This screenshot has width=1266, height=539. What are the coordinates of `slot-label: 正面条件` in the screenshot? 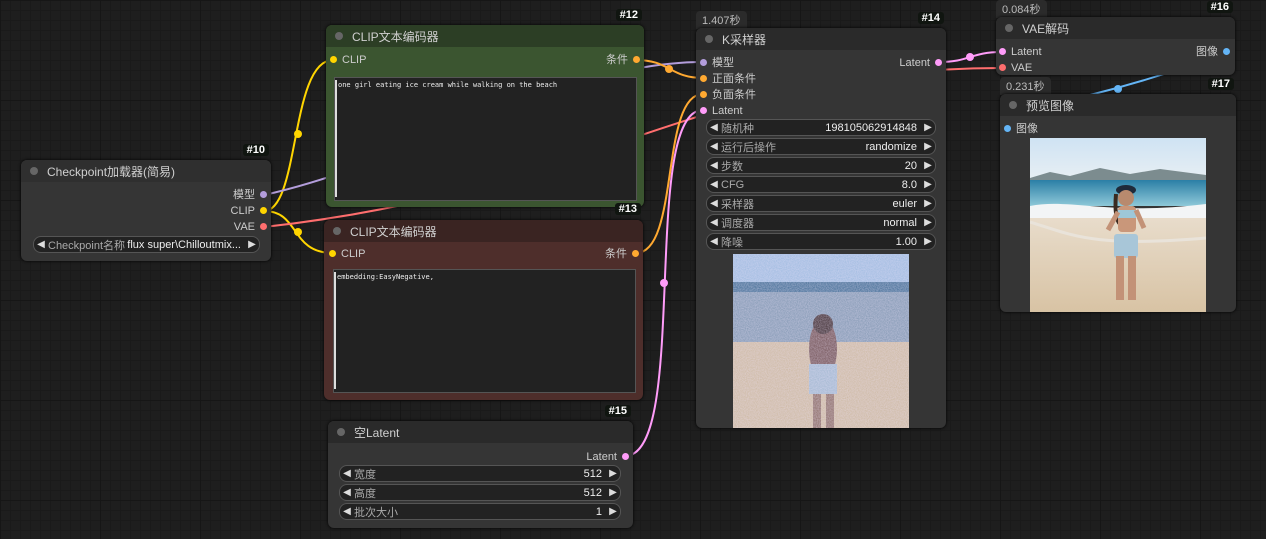 It's located at (734, 79).